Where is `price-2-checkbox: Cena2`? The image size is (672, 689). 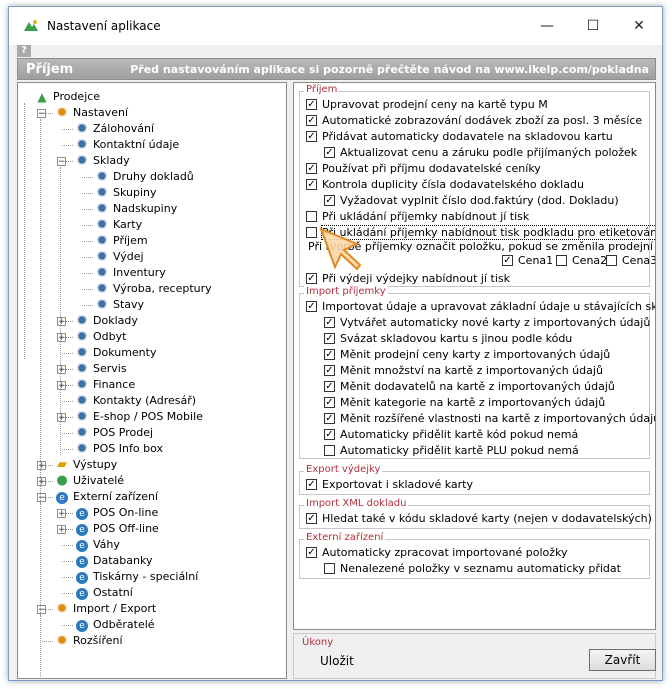 price-2-checkbox: Cena2 is located at coordinates (581, 261).